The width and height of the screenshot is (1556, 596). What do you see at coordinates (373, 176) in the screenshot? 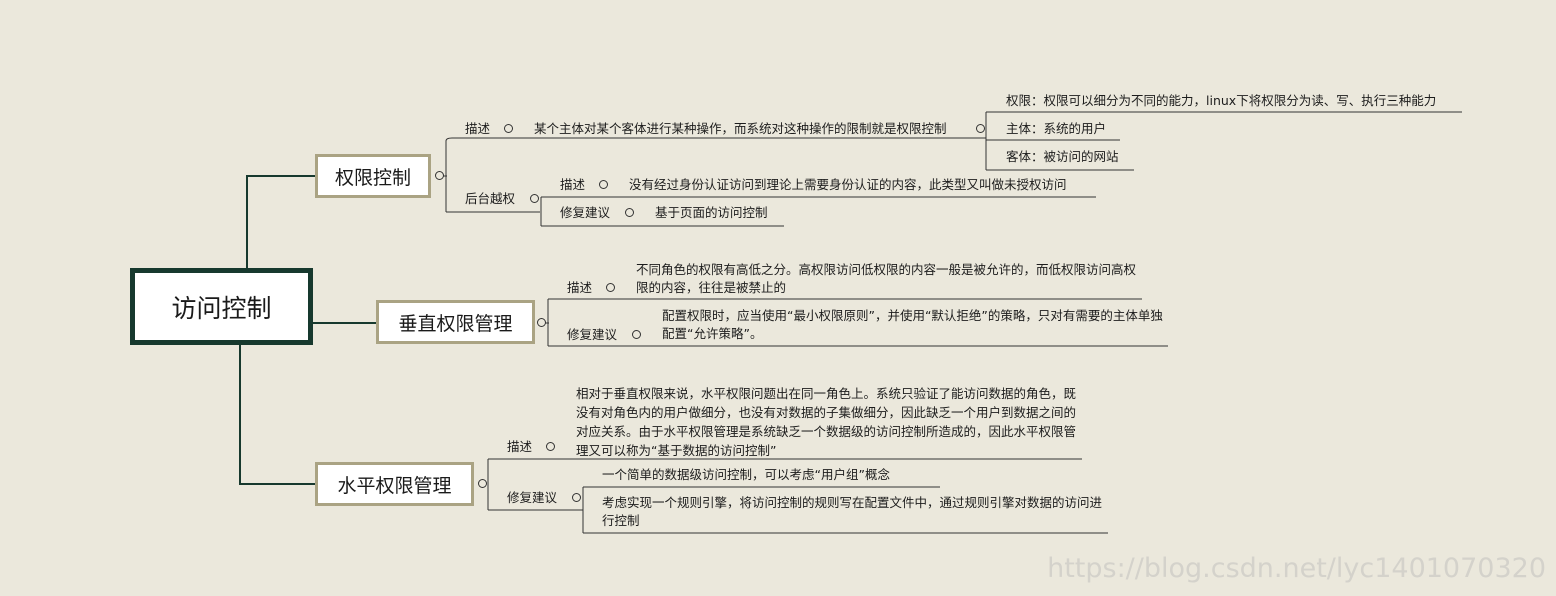
I see `branch-node-permission-control: 权限控制` at bounding box center [373, 176].